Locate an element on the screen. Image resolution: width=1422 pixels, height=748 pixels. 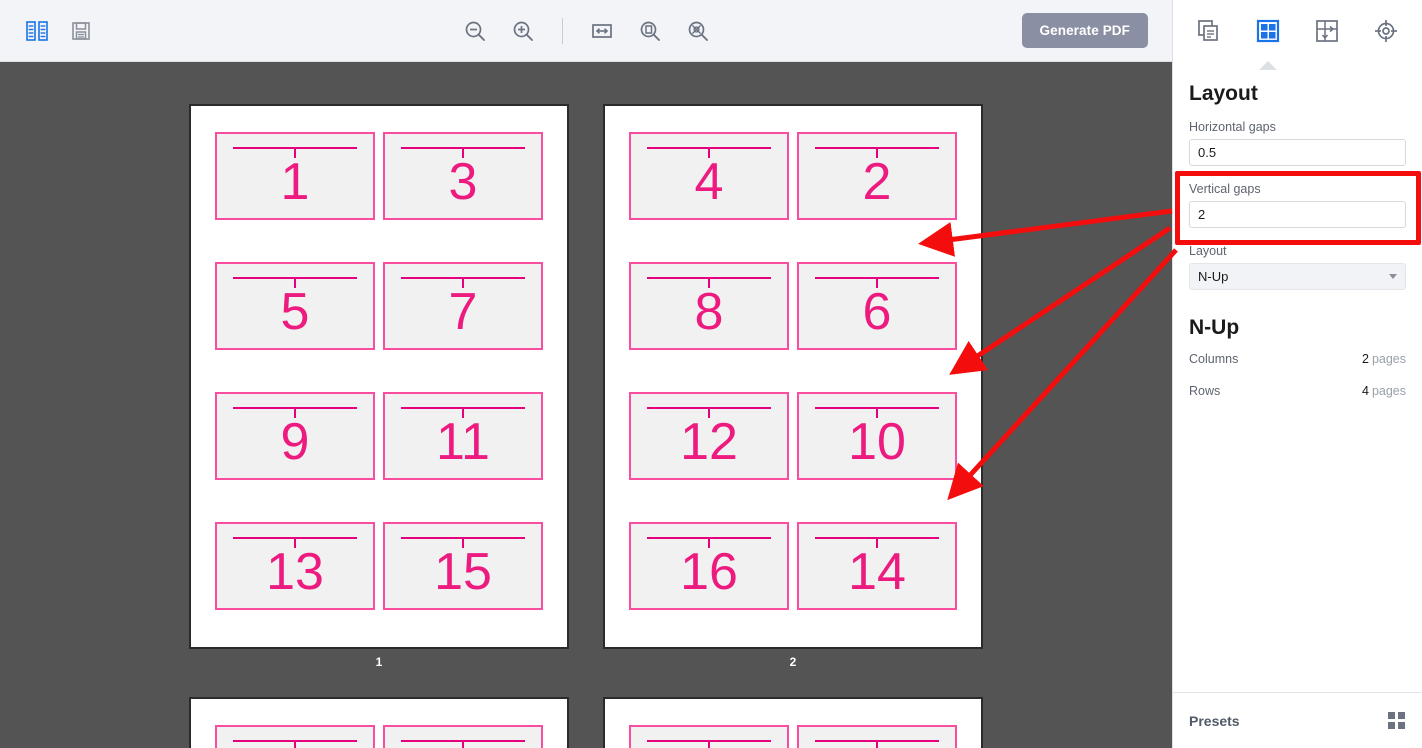
page-number: 3 is located at coordinates (463, 182).